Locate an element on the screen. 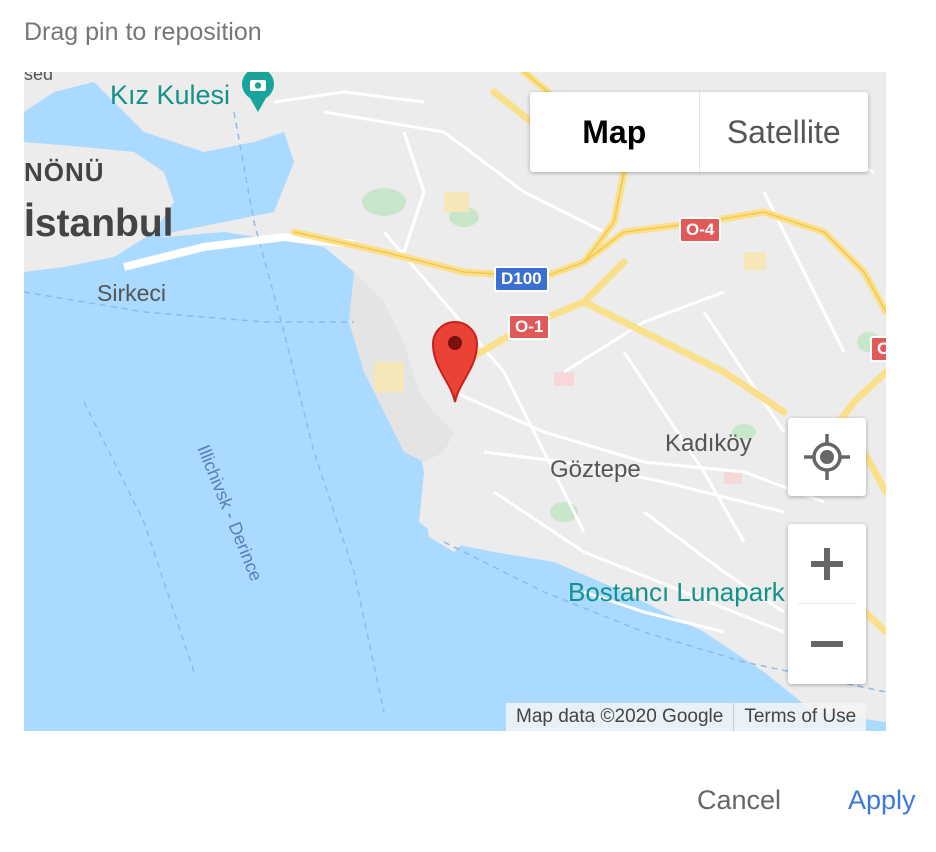 Image resolution: width=936 pixels, height=852 pixels. zoom-in-button is located at coordinates (827, 563).